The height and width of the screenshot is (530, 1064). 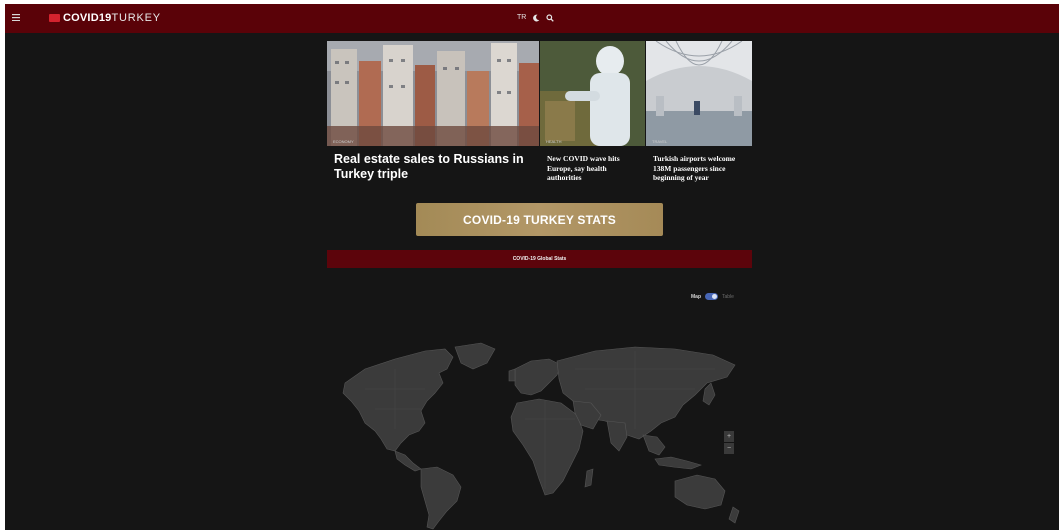 I want to click on indonesia, so click(x=678, y=463).